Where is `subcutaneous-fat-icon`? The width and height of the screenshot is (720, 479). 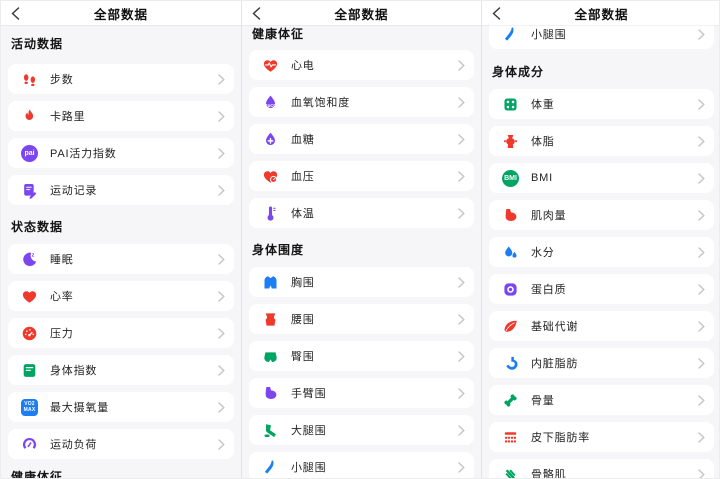
subcutaneous-fat-icon is located at coordinates (510, 437).